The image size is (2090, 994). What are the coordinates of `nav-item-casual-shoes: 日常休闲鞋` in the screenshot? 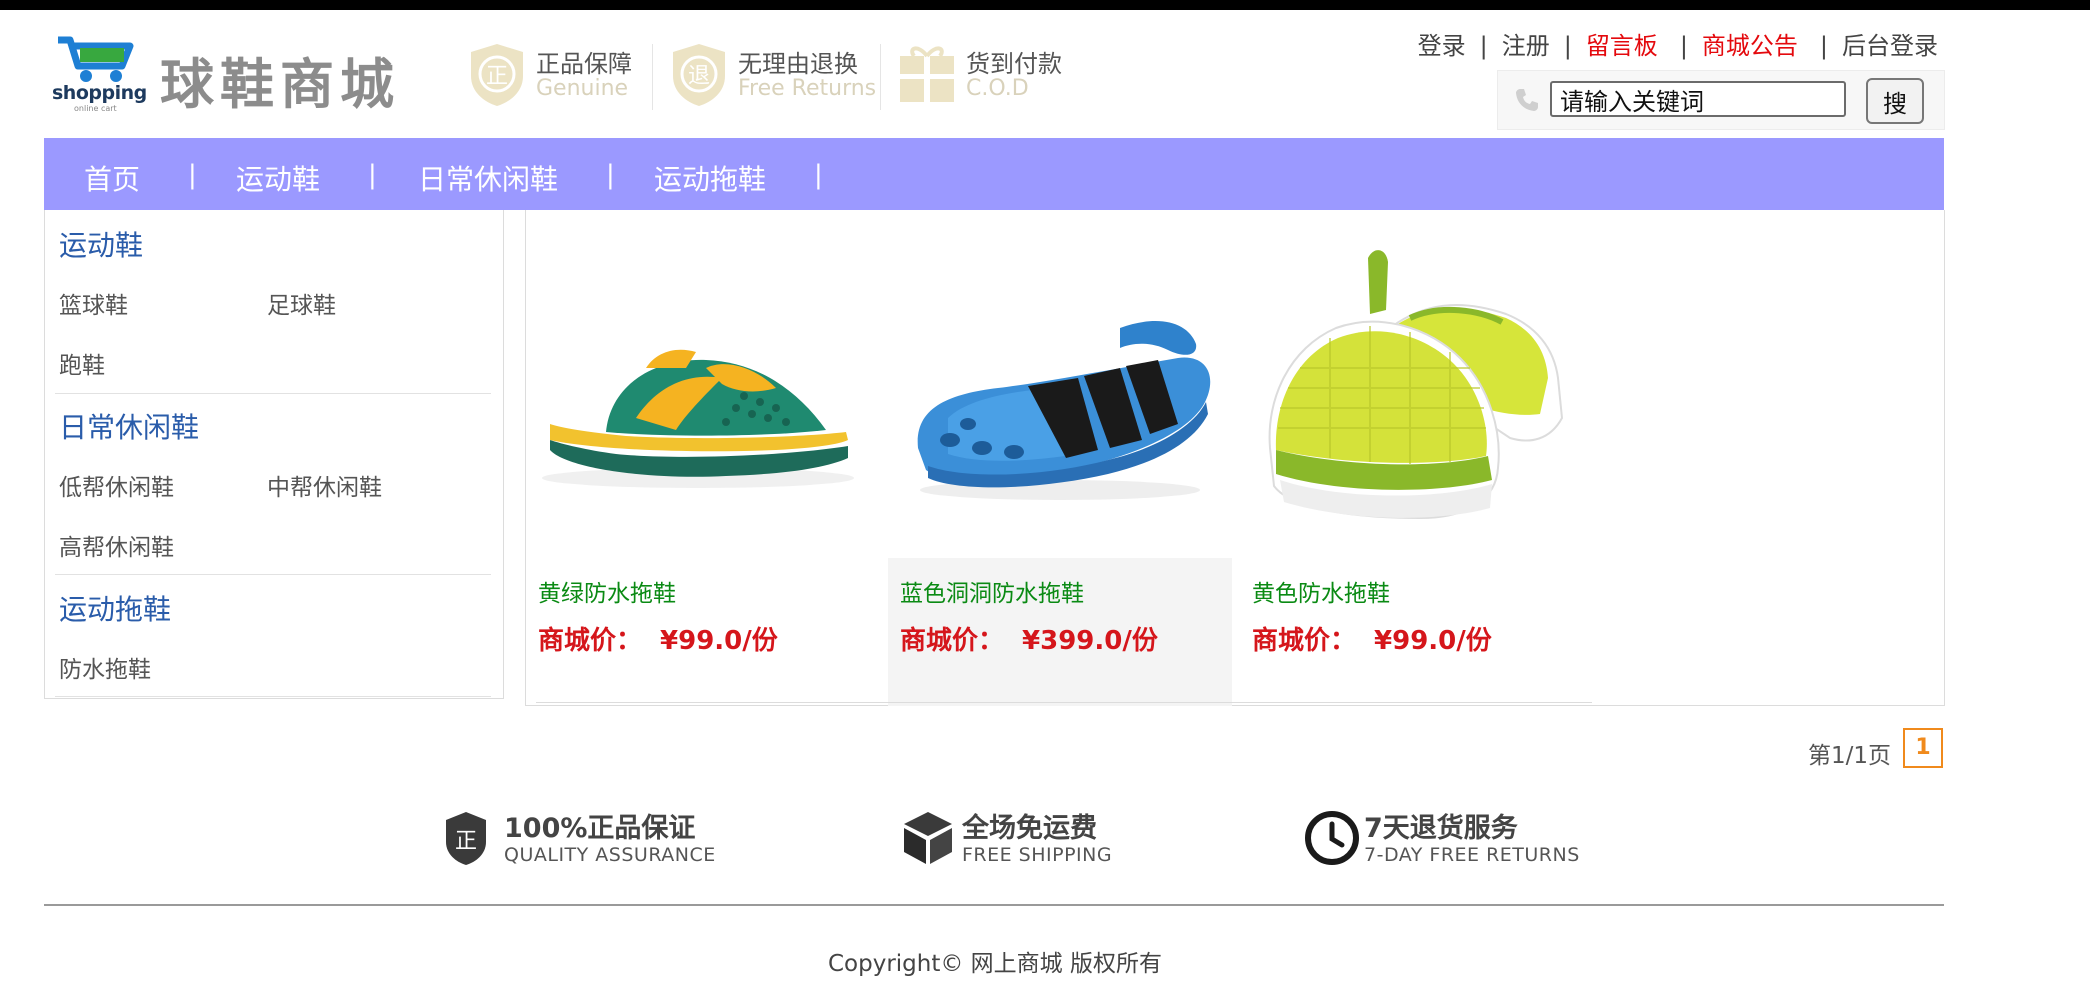 It's located at (488, 178).